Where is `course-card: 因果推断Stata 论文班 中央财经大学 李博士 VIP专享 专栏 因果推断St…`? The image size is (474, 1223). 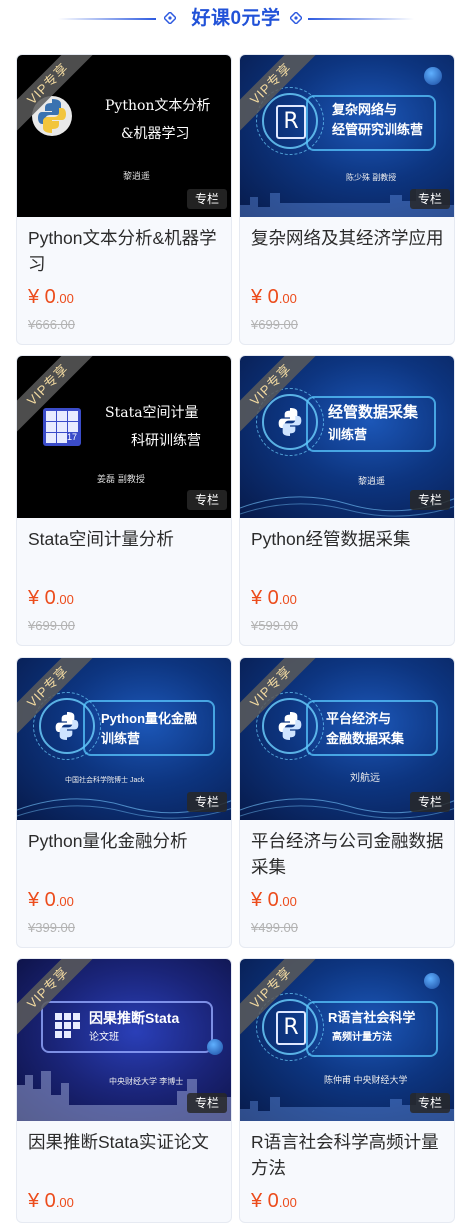
course-card: 因果推断Stata 论文班 中央财经大学 李博士 VIP专享 专栏 因果推断St… is located at coordinates (124, 1090).